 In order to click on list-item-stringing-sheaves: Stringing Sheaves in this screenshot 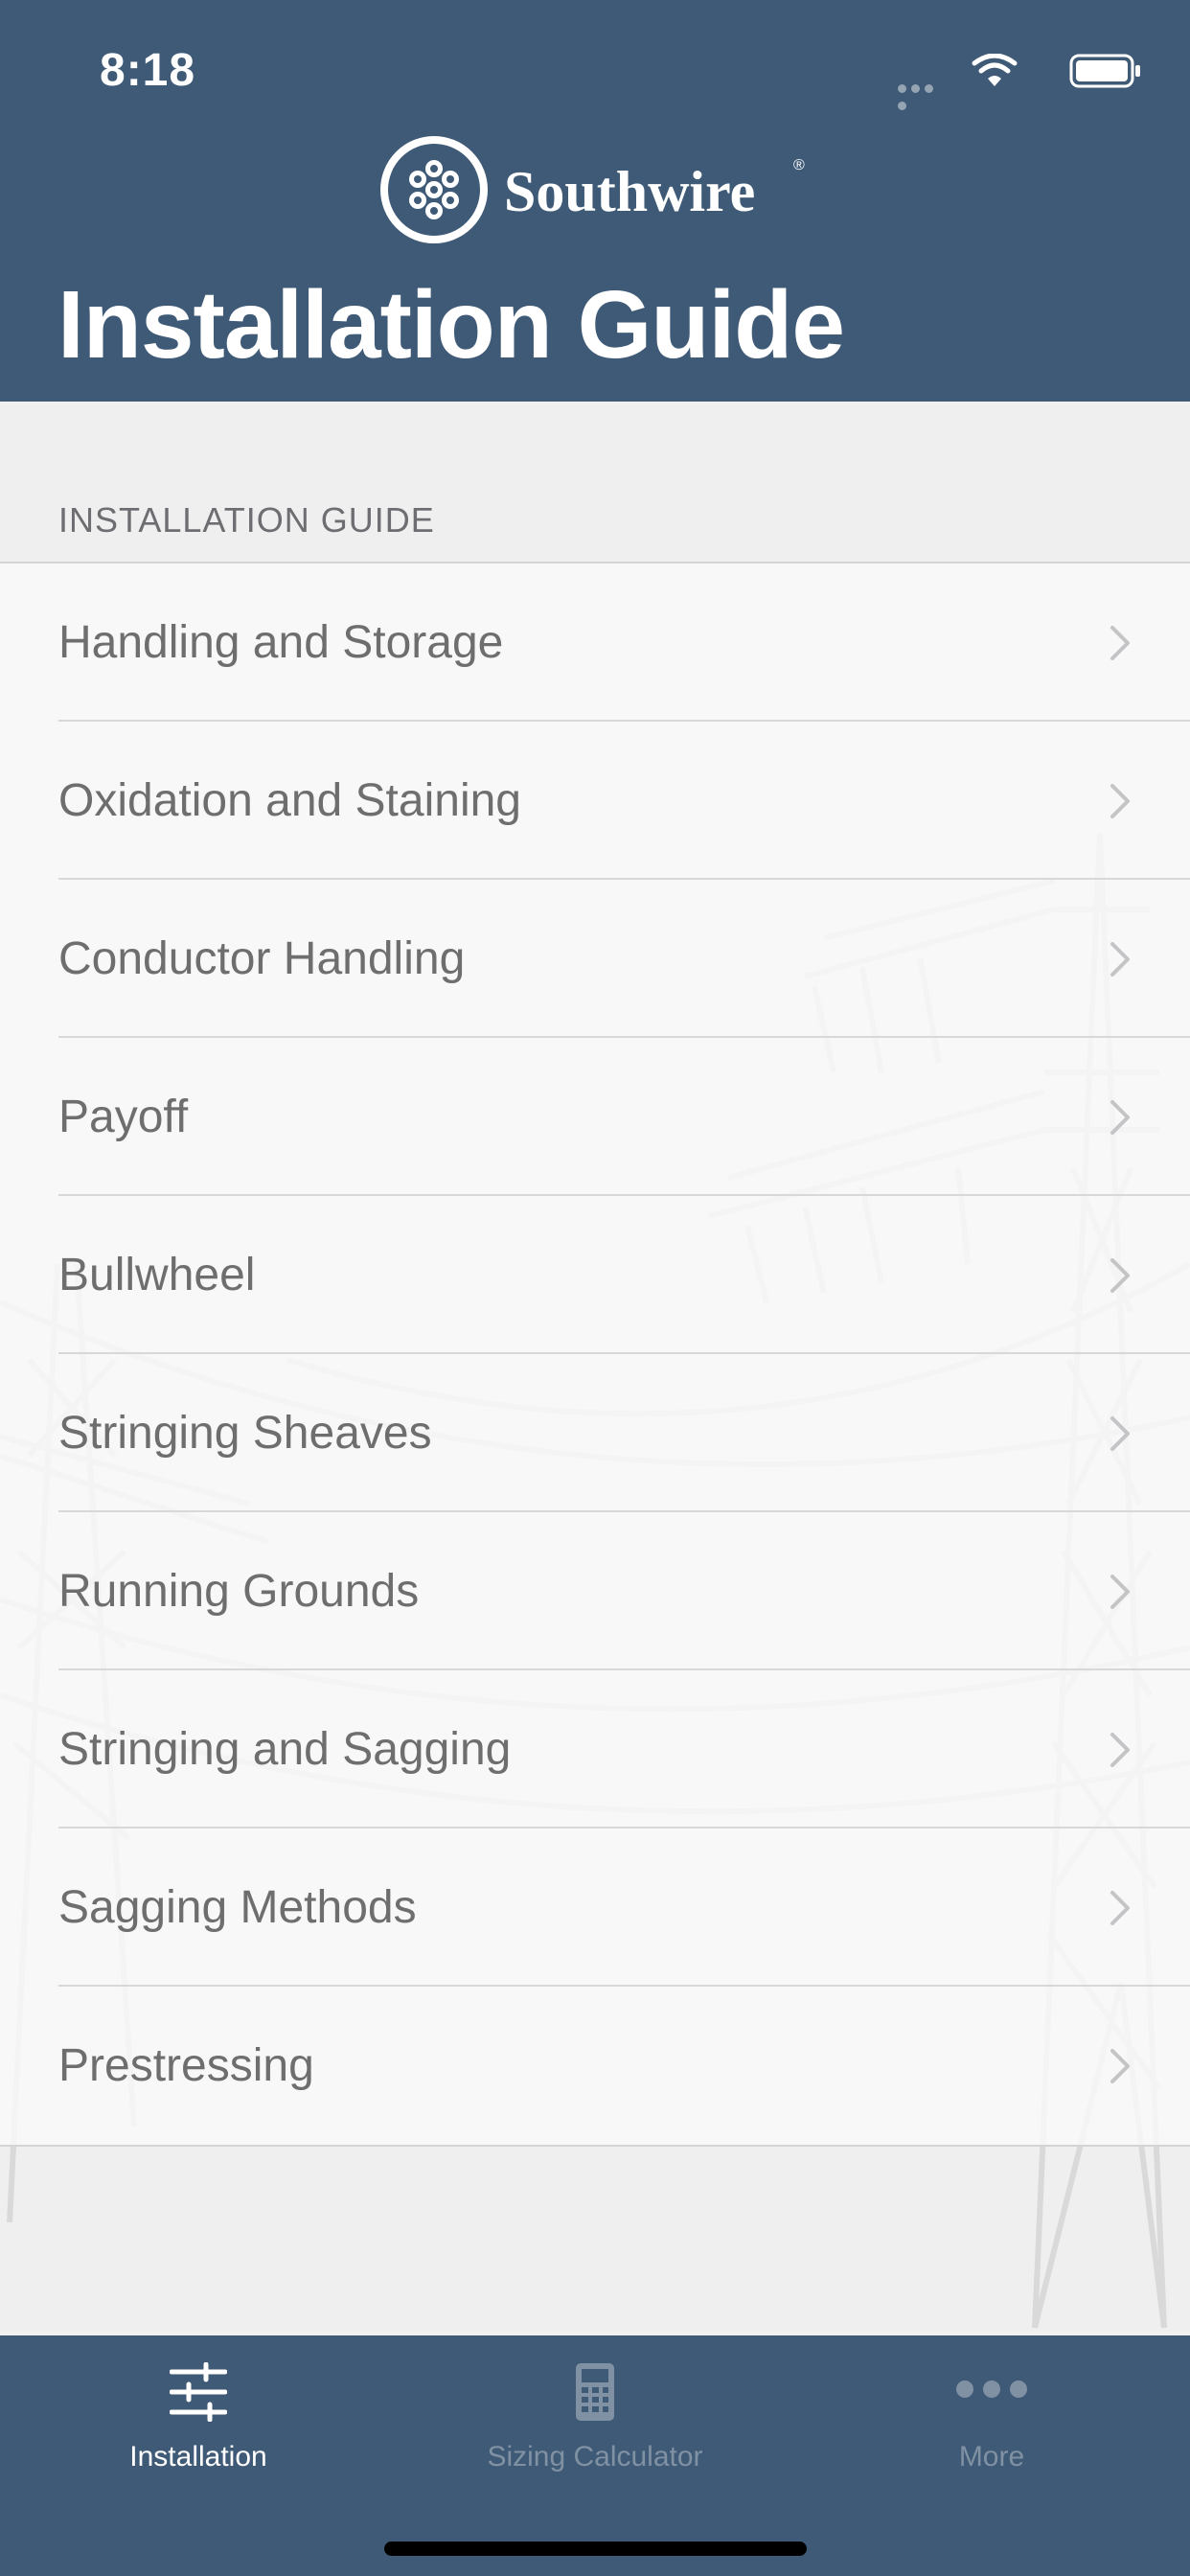, I will do `click(595, 1433)`.